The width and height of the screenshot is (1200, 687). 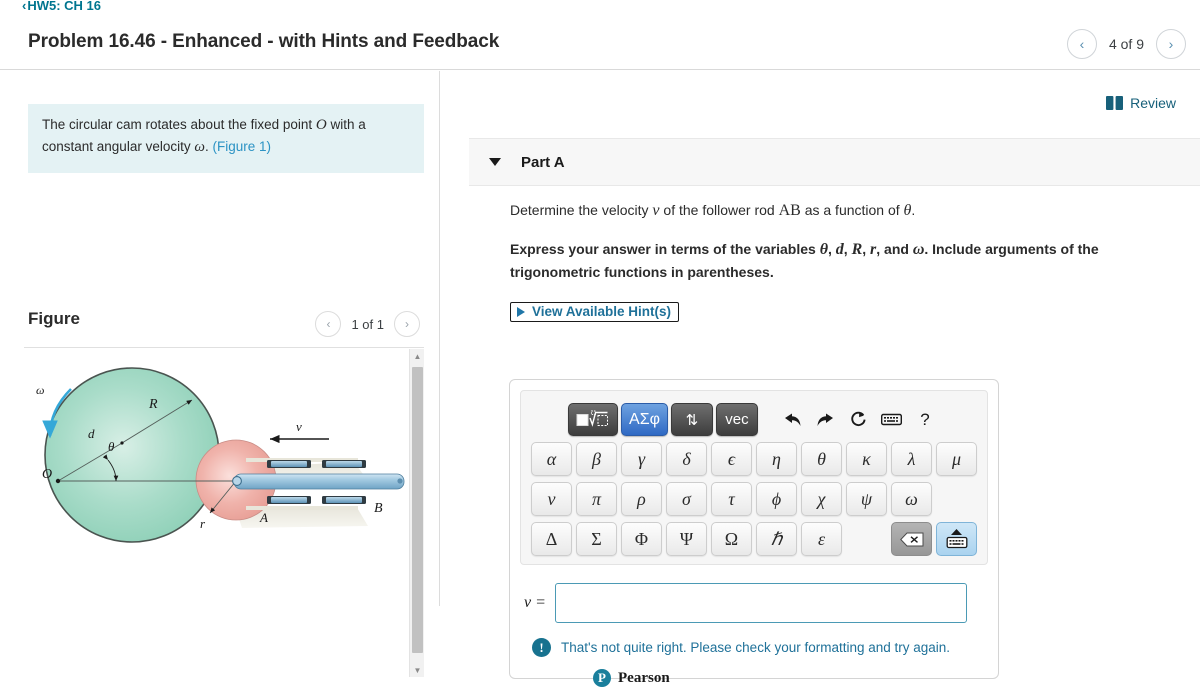 What do you see at coordinates (823, 249) in the screenshot?
I see `instruction-var-theta: θ` at bounding box center [823, 249].